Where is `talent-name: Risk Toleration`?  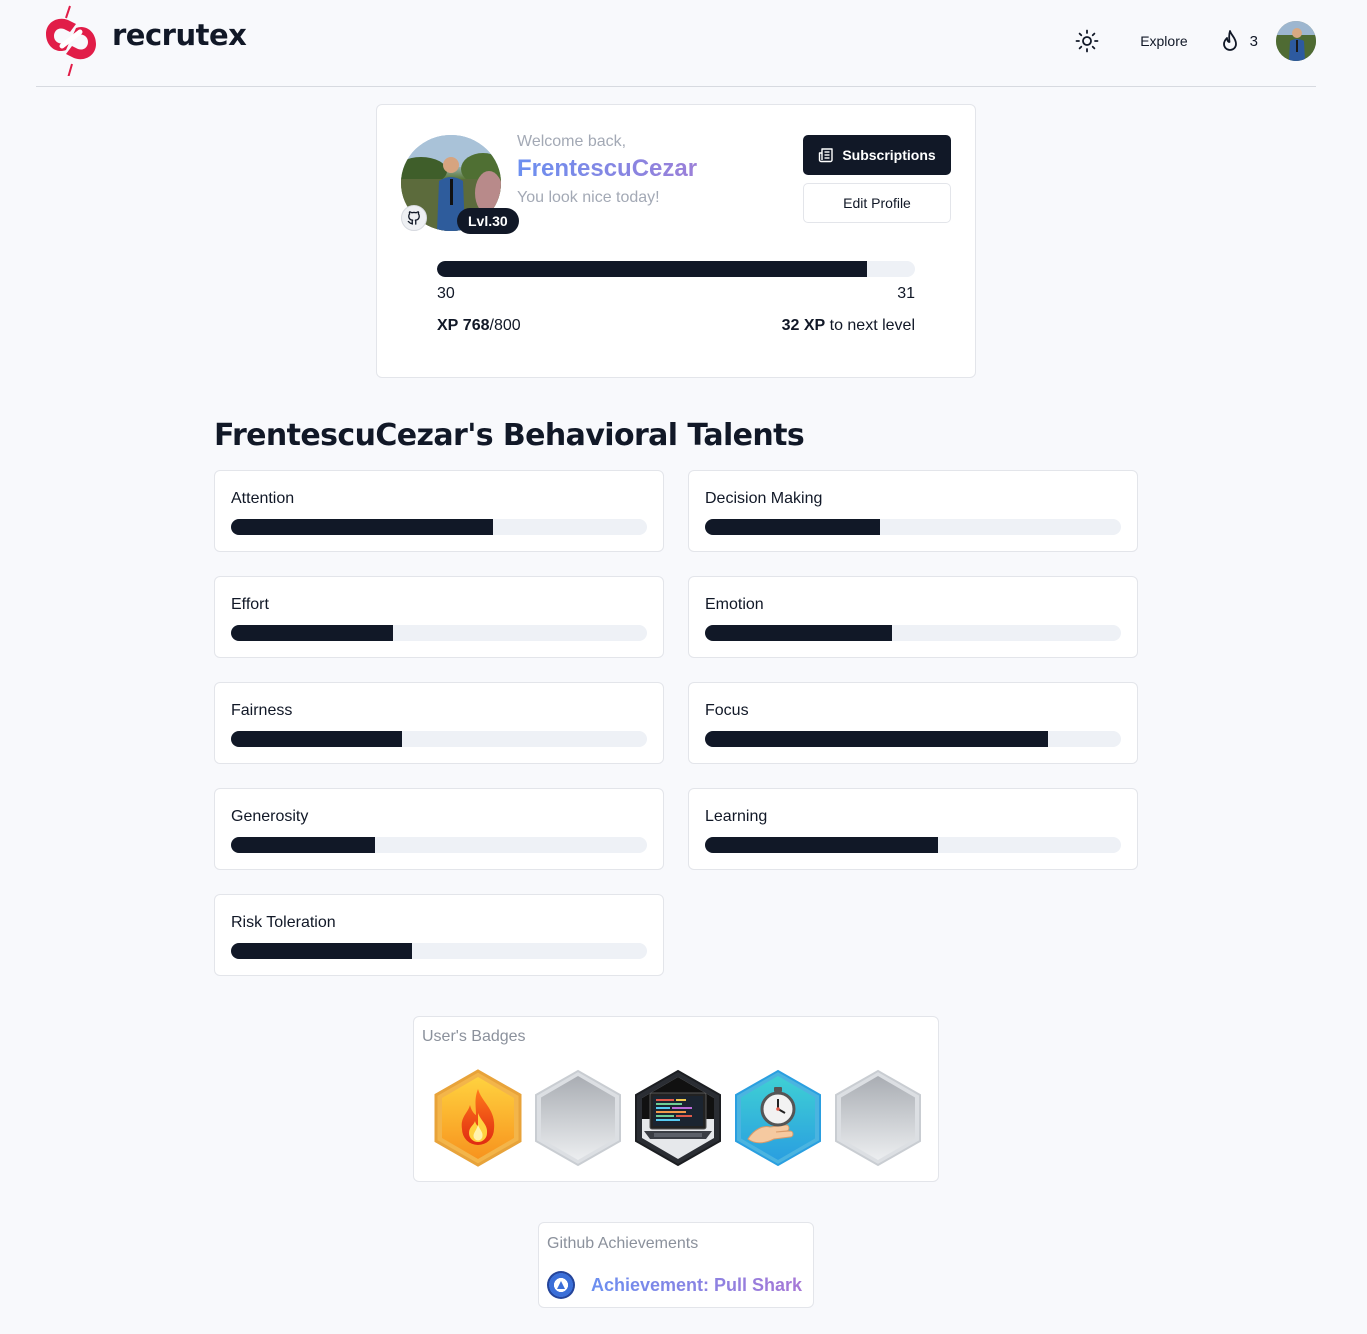 talent-name: Risk Toleration is located at coordinates (283, 922).